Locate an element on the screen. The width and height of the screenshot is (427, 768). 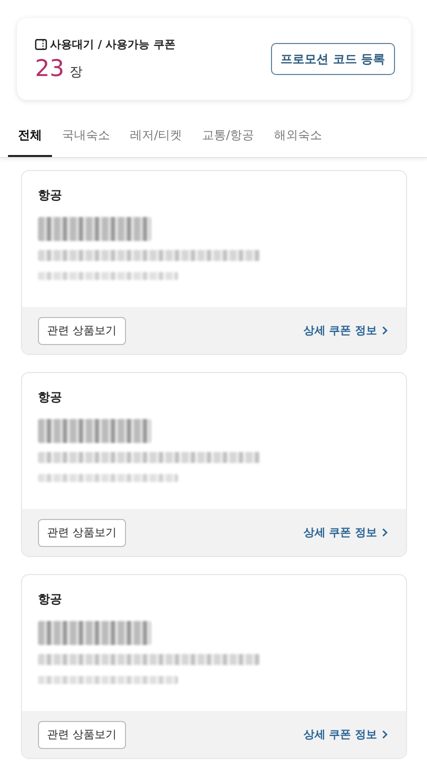
category-tab: 국내숙소 is located at coordinates (86, 140).